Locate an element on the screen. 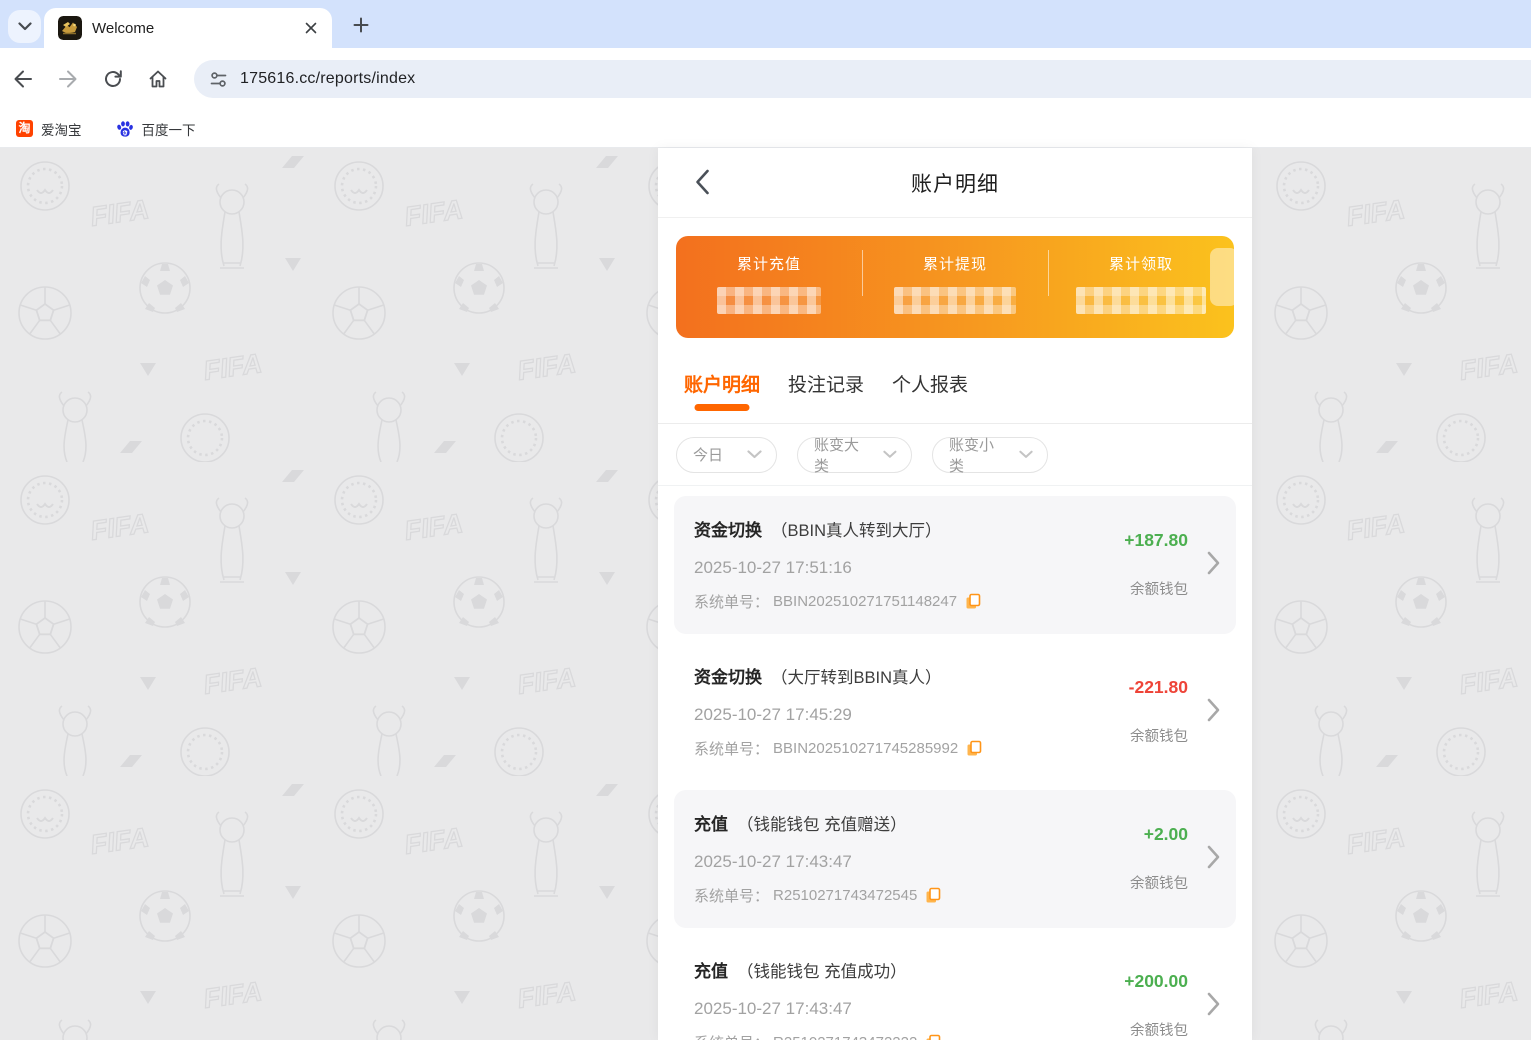 The image size is (1531, 1040). stats-card: 累计充值 累计提现 累计领取 is located at coordinates (955, 287).